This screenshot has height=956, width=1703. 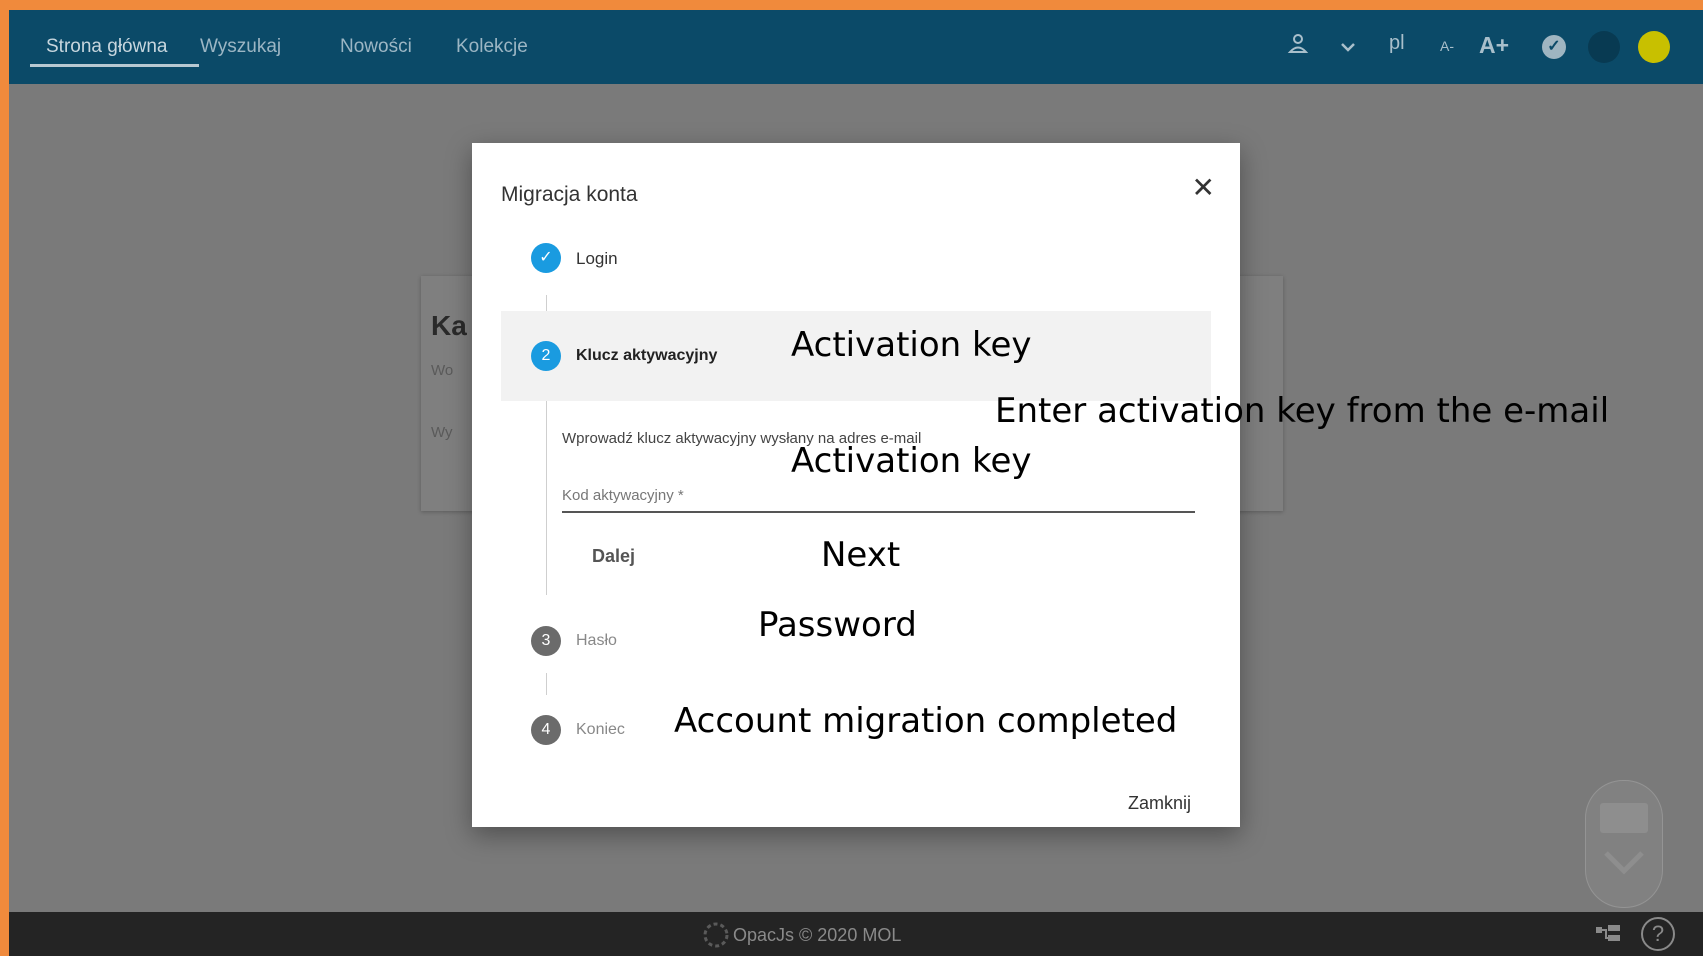 What do you see at coordinates (911, 345) in the screenshot?
I see `step-2-annotation: Activation key` at bounding box center [911, 345].